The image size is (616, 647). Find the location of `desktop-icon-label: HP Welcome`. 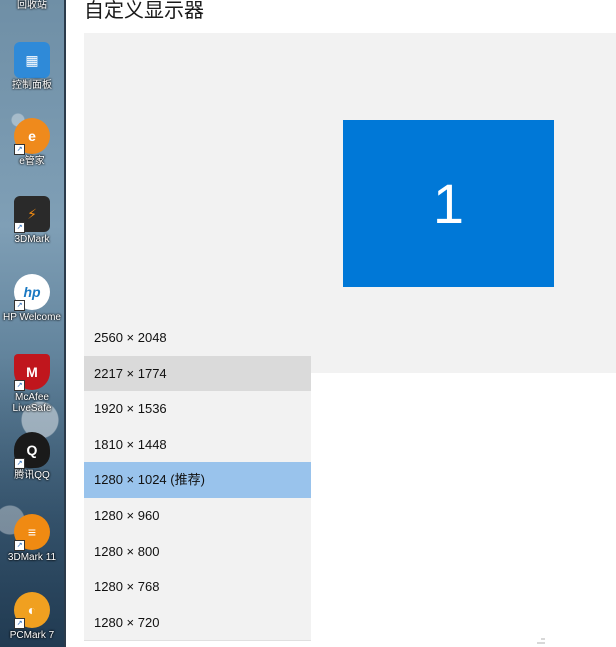

desktop-icon-label: HP Welcome is located at coordinates (32, 317).